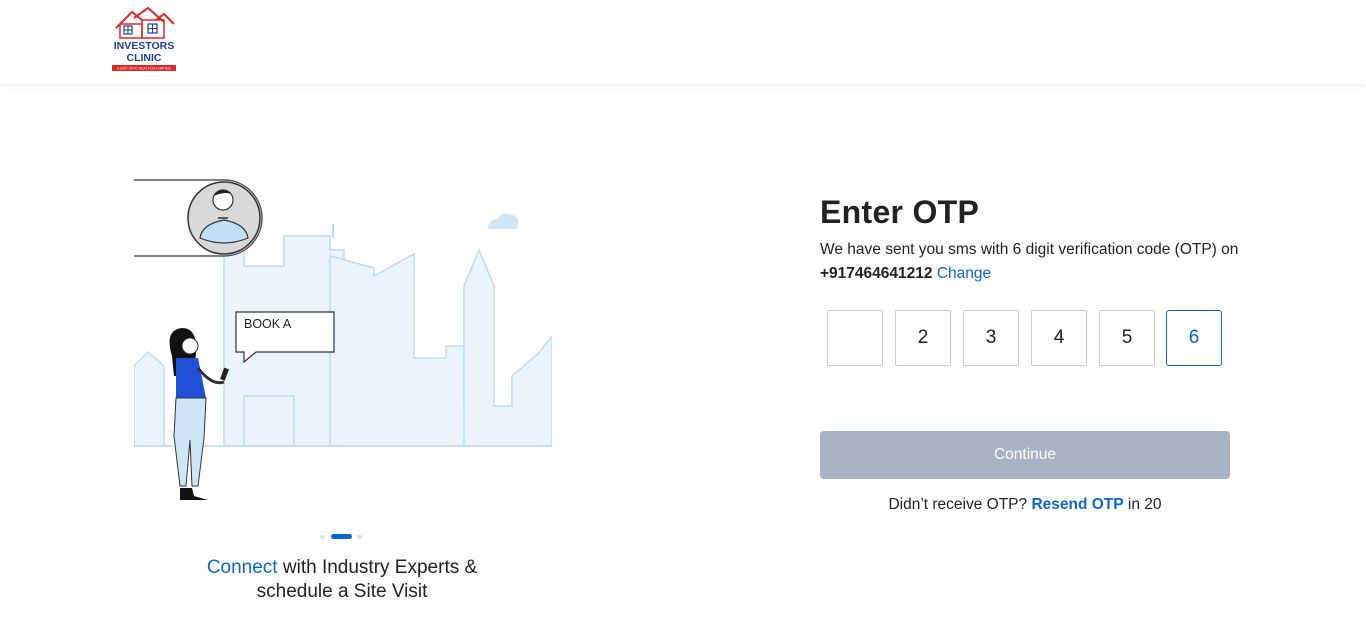 This screenshot has height=635, width=1366. What do you see at coordinates (1142, 504) in the screenshot?
I see `resend-countdown: in 20` at bounding box center [1142, 504].